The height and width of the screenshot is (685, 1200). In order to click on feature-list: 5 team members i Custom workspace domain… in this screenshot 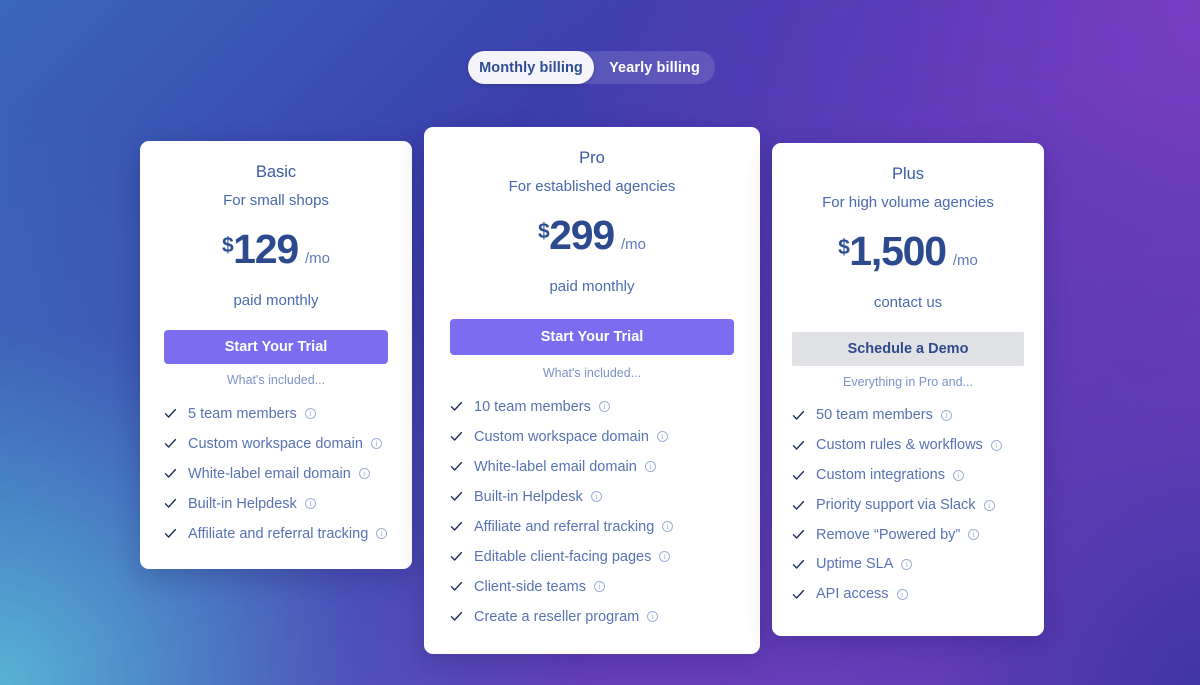, I will do `click(276, 474)`.